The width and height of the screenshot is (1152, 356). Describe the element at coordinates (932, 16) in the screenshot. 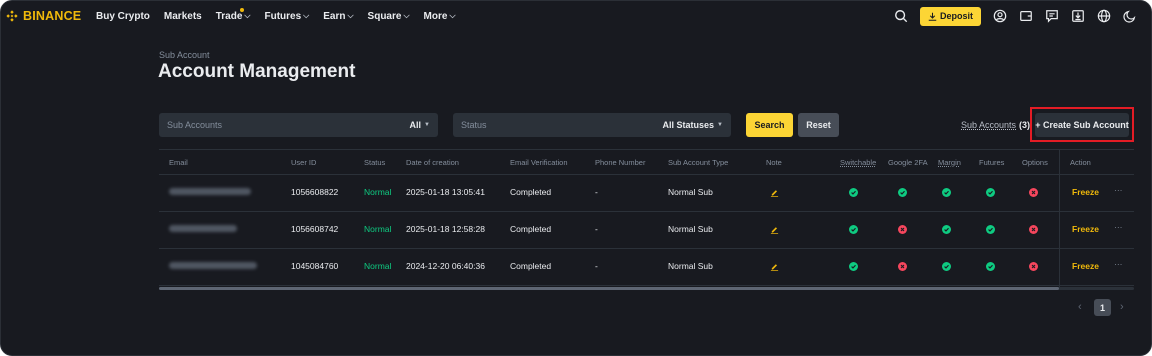

I see `download-arrow-icon` at that location.